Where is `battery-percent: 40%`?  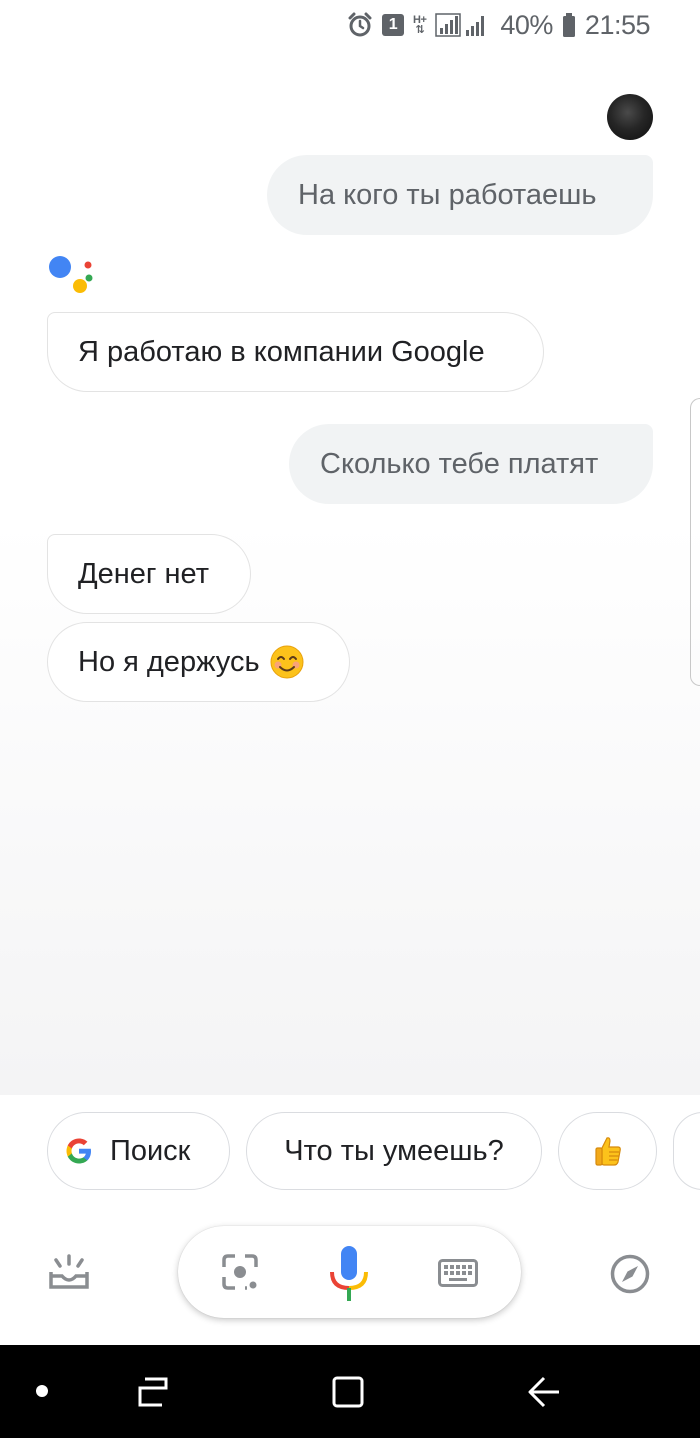
battery-percent: 40% is located at coordinates (526, 24).